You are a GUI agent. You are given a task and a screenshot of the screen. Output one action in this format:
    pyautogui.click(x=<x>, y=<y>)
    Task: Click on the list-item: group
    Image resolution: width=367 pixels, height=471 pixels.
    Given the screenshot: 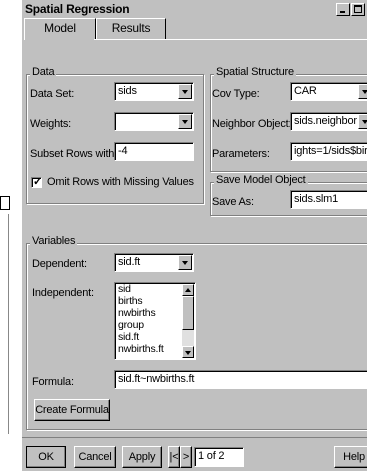 What is the action you would take?
    pyautogui.click(x=131, y=325)
    